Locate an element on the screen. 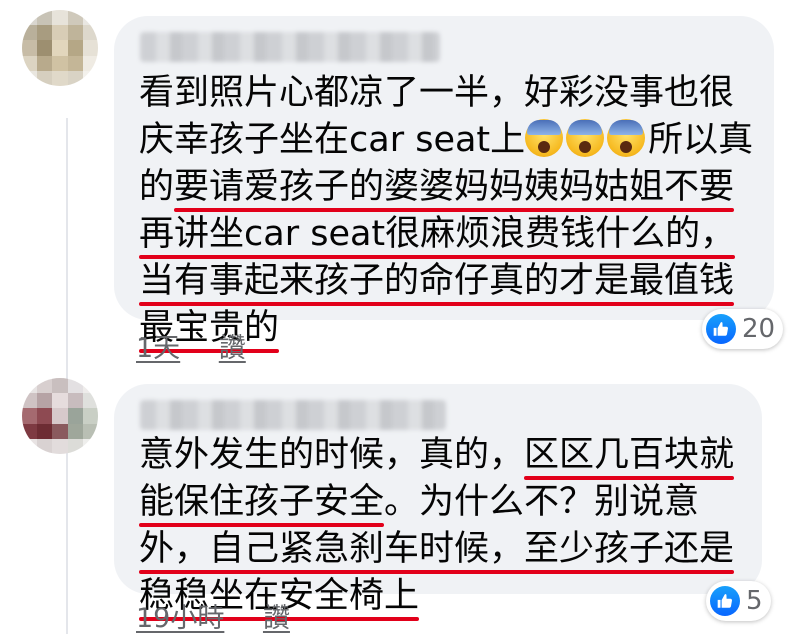 Image resolution: width=800 pixels, height=635 pixels. comment-timestamp: 19小時 is located at coordinates (180, 618).